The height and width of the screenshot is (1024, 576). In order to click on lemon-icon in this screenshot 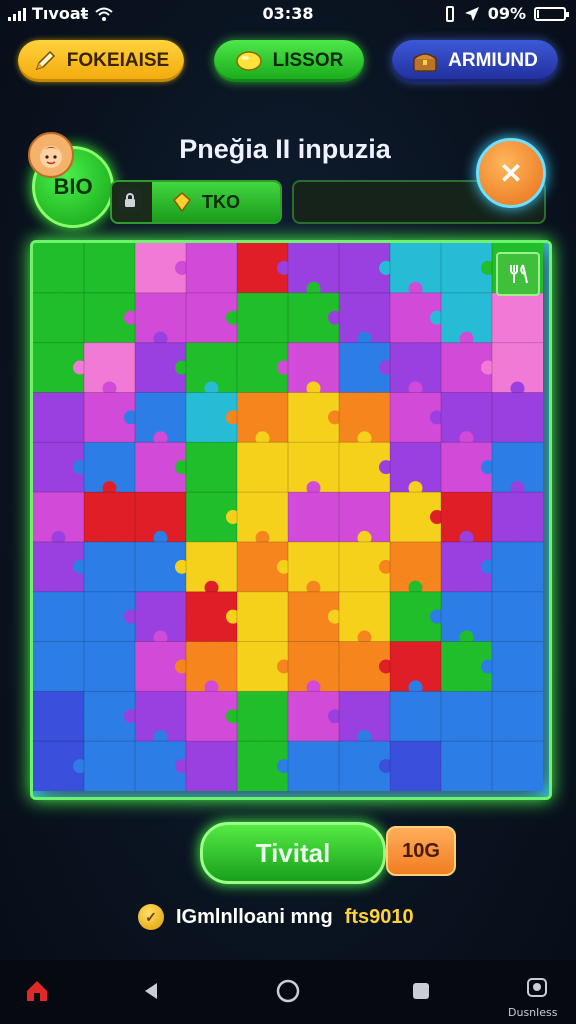, I will do `click(249, 61)`.